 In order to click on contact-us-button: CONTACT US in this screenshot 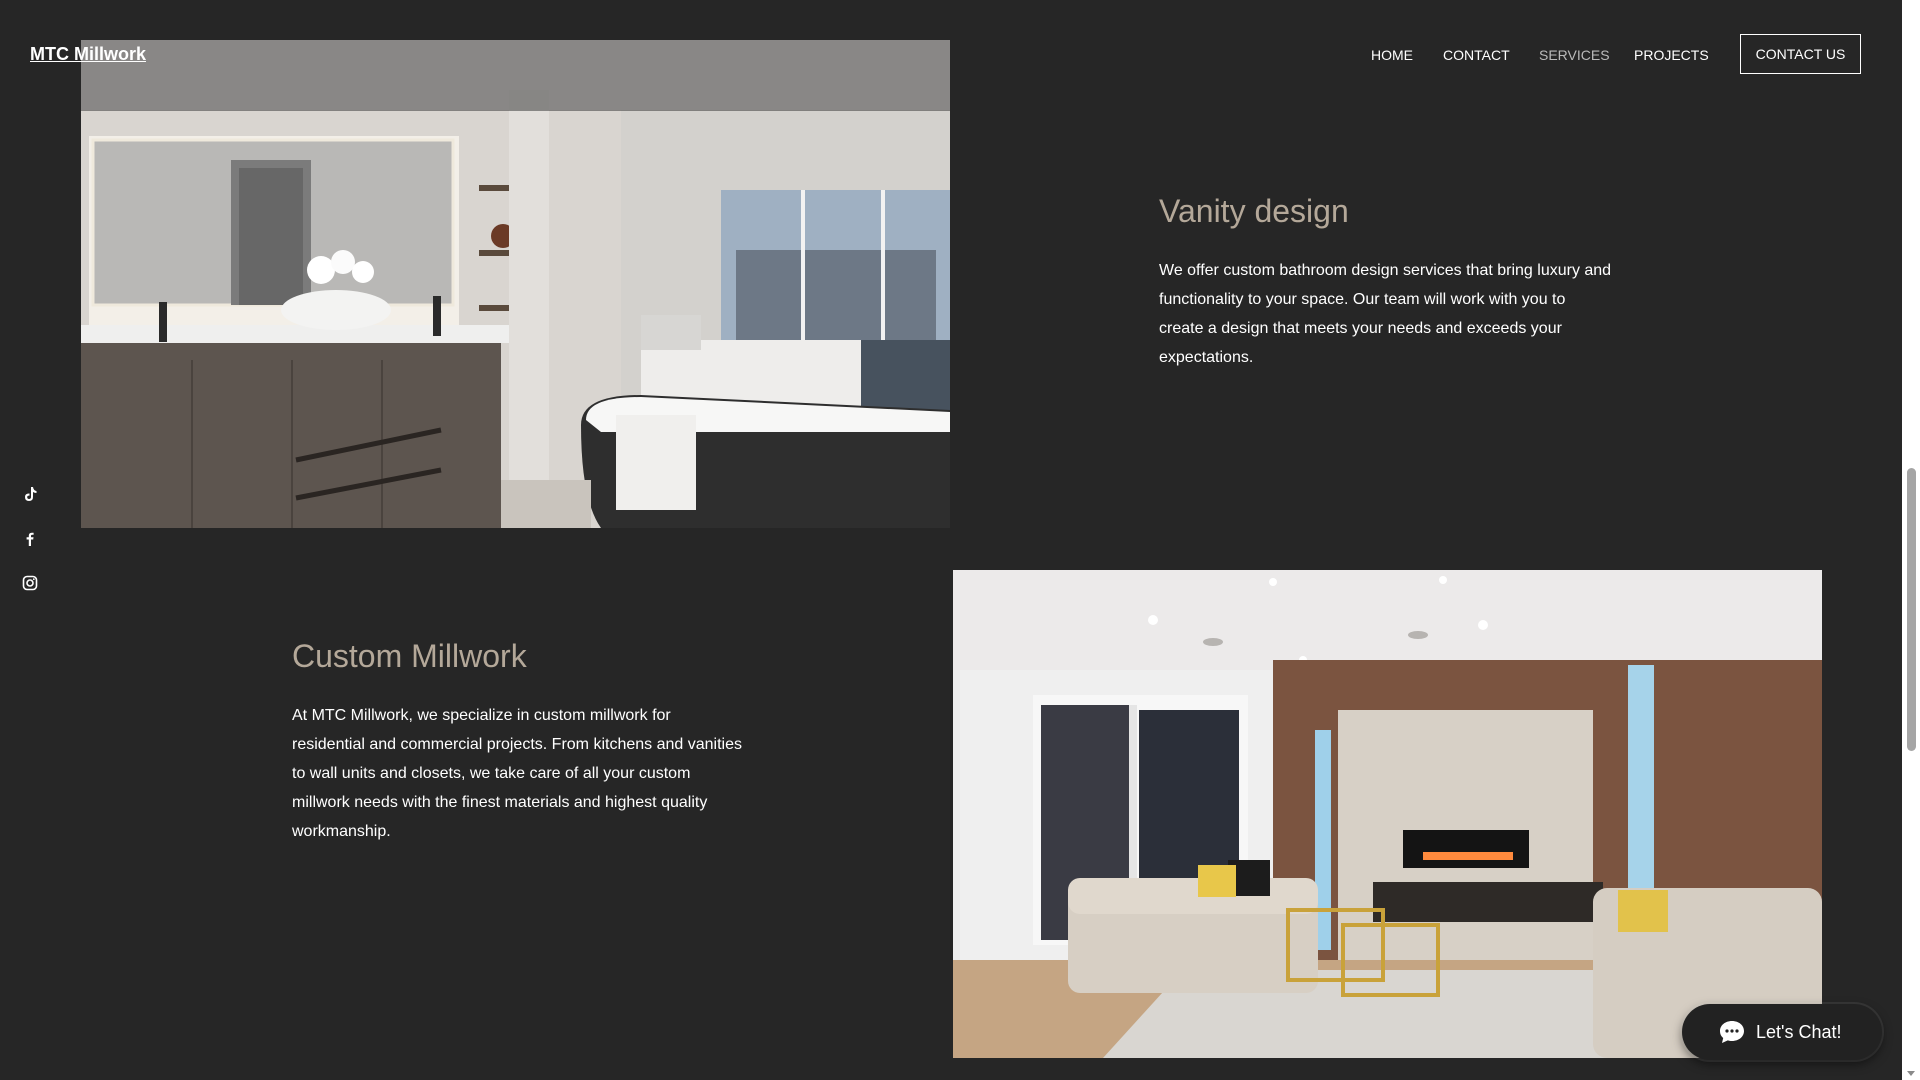, I will do `click(1800, 54)`.